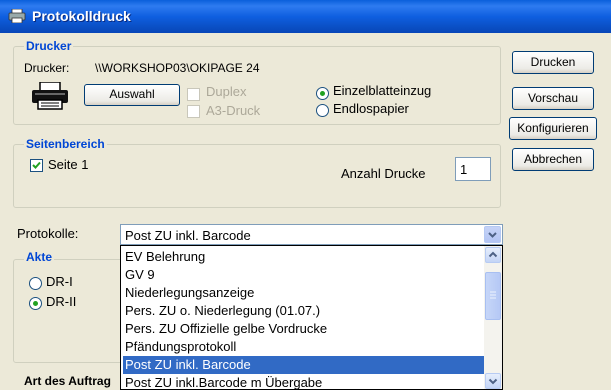 The width and height of the screenshot is (611, 390). What do you see at coordinates (233, 110) in the screenshot?
I see `a3-label: A3-Druck` at bounding box center [233, 110].